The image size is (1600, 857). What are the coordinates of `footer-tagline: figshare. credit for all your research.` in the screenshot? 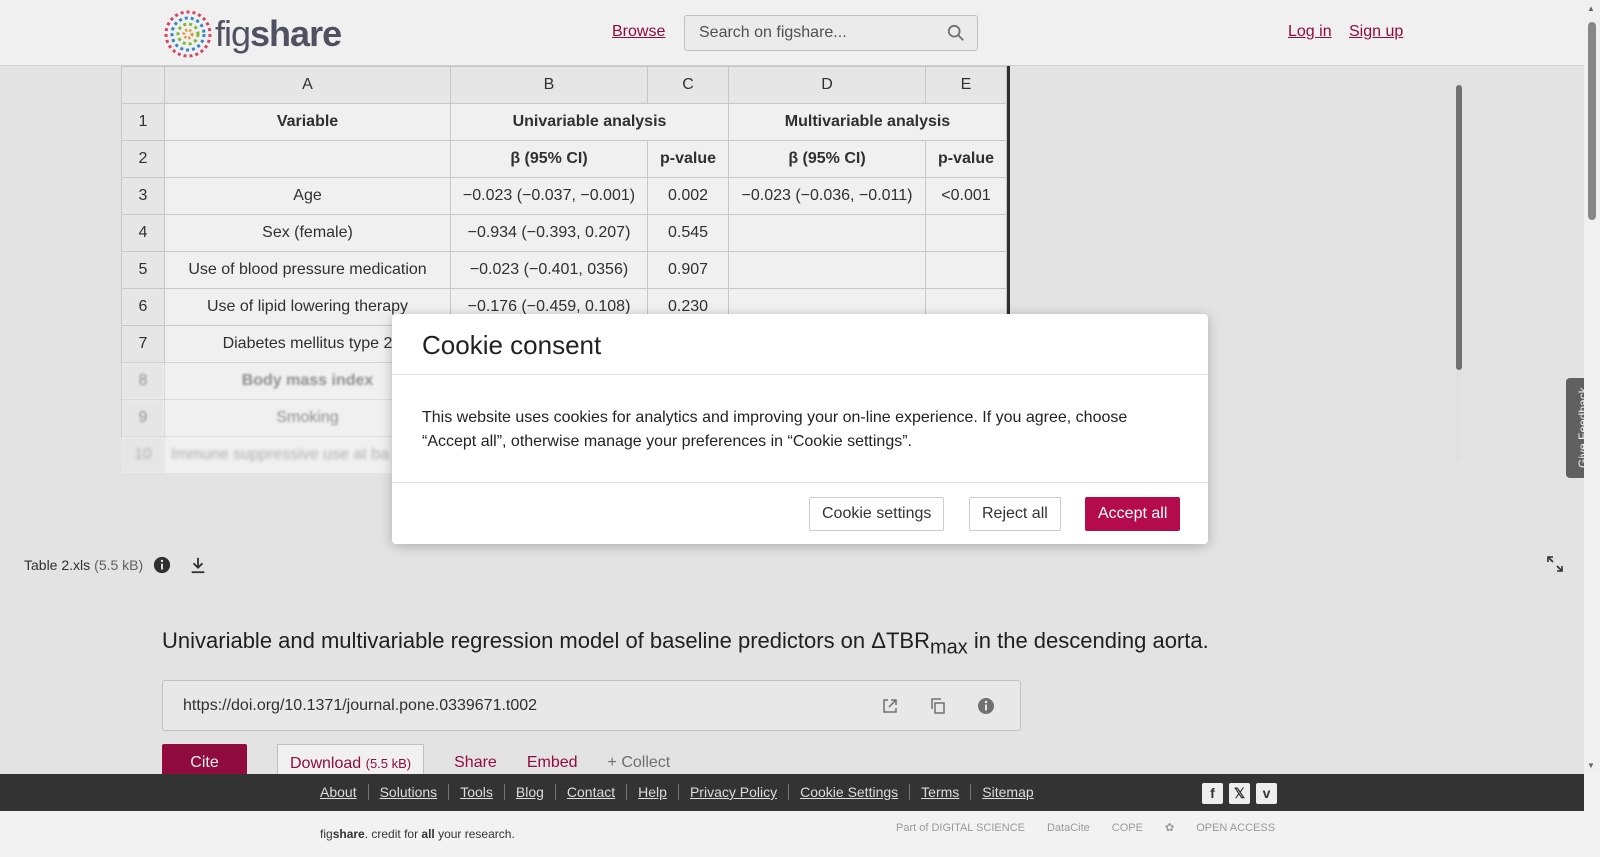 It's located at (417, 834).